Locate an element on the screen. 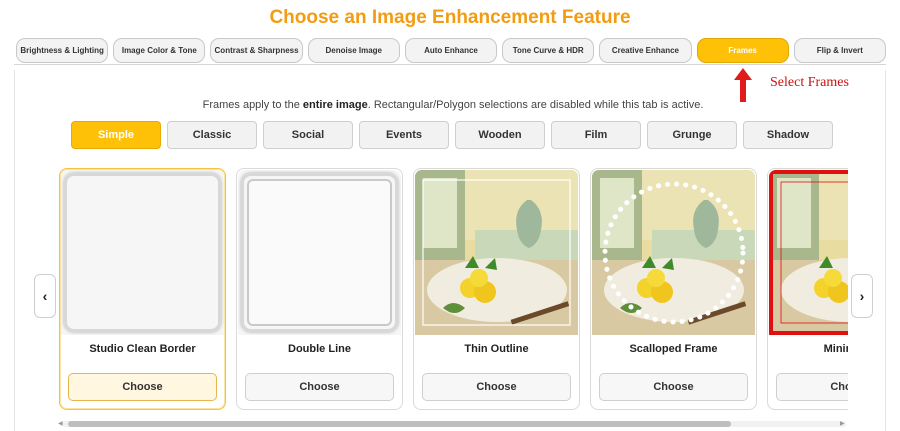 The width and height of the screenshot is (900, 431). frame-title: Studio Clean Border is located at coordinates (142, 349).